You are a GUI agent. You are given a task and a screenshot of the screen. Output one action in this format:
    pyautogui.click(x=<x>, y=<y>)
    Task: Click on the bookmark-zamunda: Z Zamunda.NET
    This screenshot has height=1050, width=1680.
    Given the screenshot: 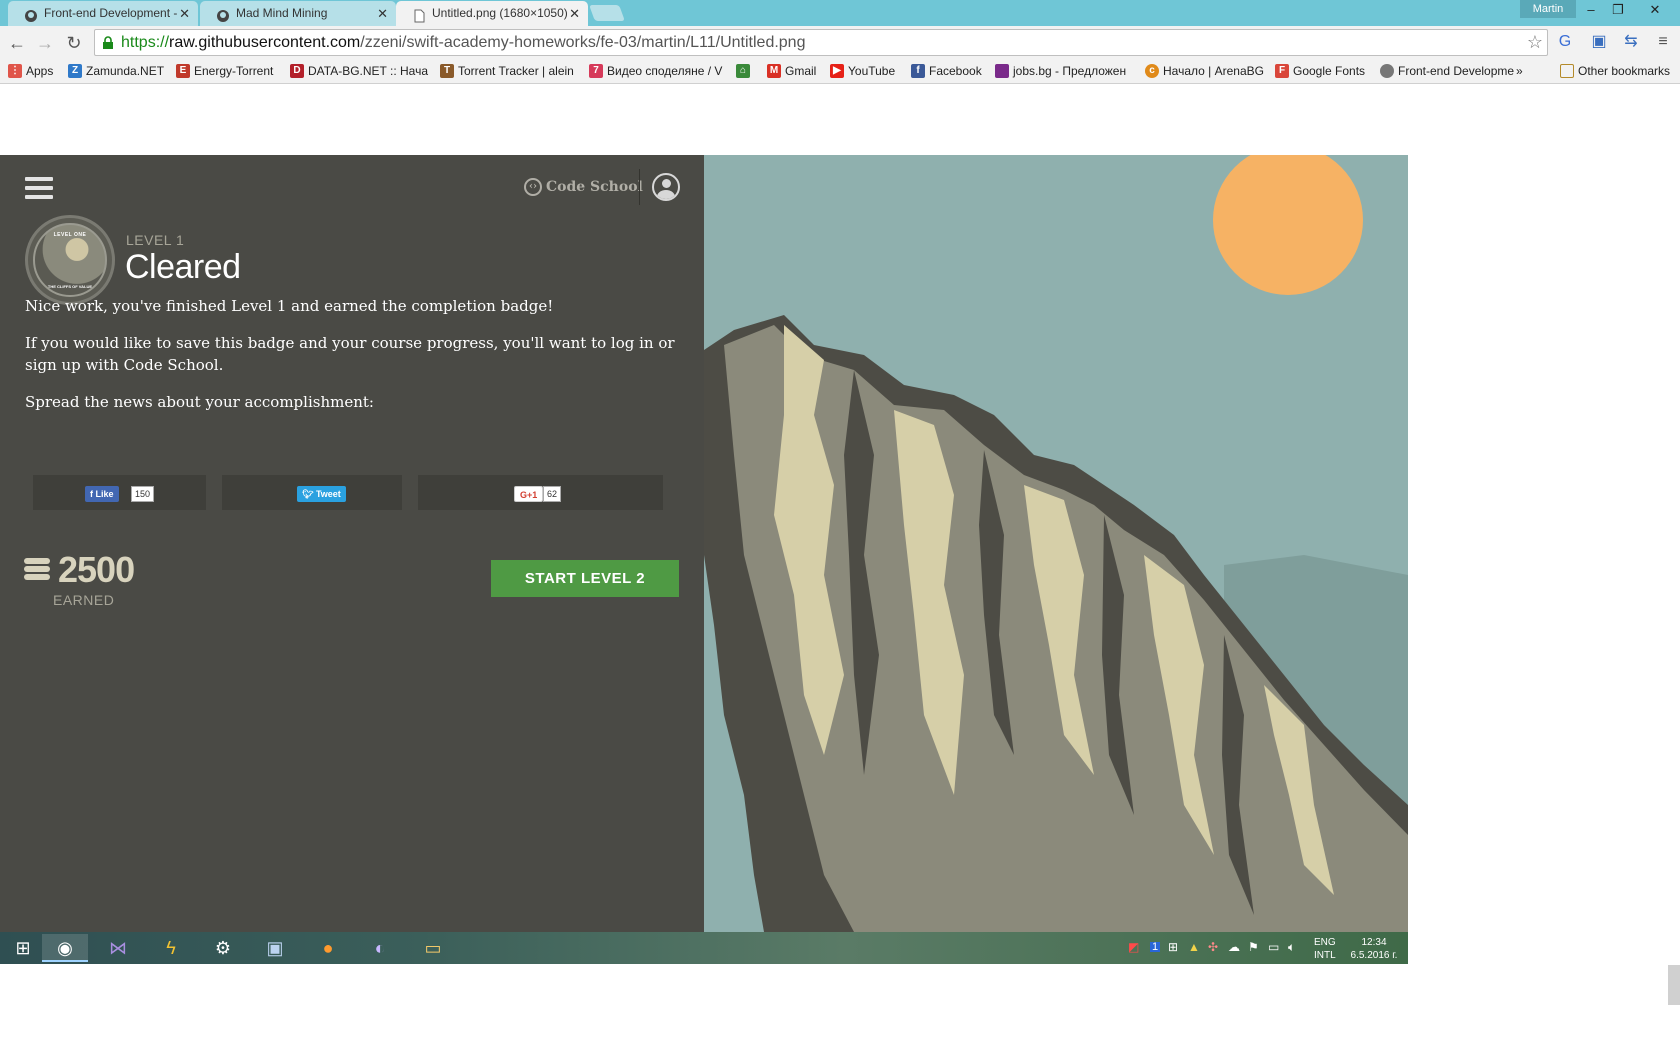 What is the action you would take?
    pyautogui.click(x=115, y=71)
    